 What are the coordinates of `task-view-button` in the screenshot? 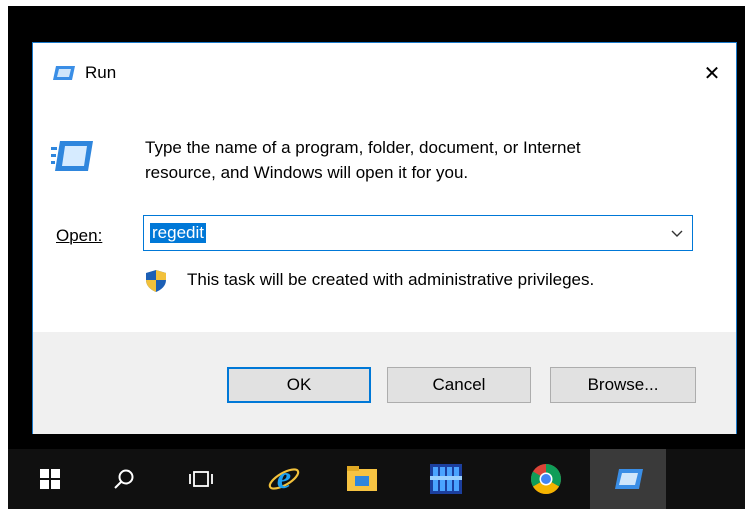 It's located at (201, 479).